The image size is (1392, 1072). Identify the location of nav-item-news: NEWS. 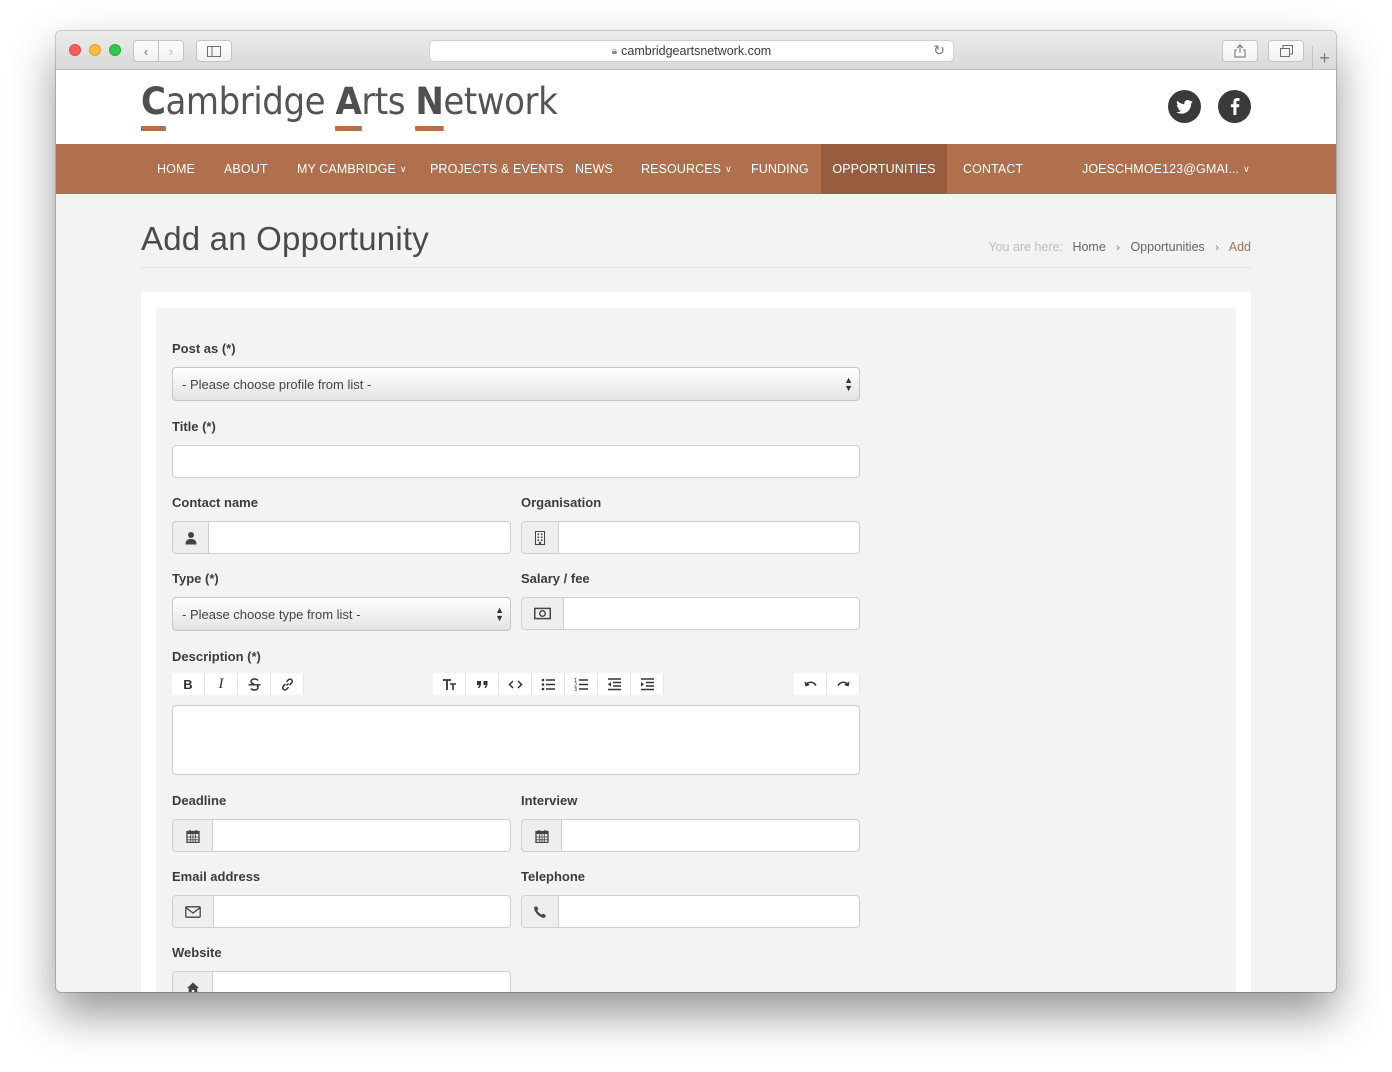
(594, 169).